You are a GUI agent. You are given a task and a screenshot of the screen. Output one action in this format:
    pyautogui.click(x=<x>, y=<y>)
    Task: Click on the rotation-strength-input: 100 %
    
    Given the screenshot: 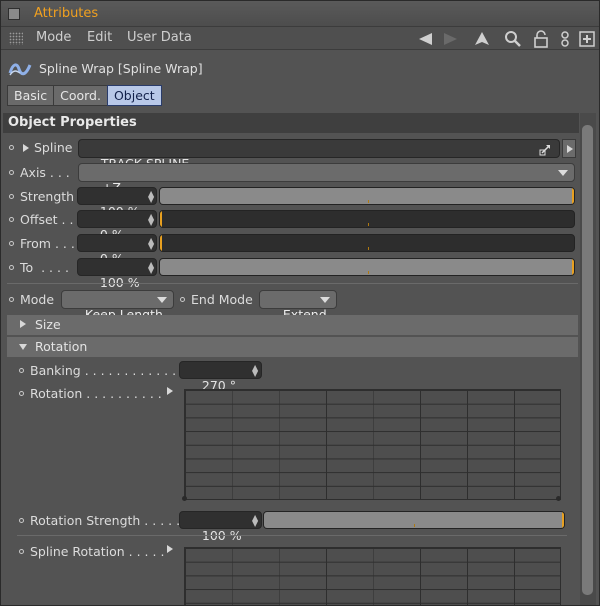 What is the action you would take?
    pyautogui.click(x=220, y=527)
    